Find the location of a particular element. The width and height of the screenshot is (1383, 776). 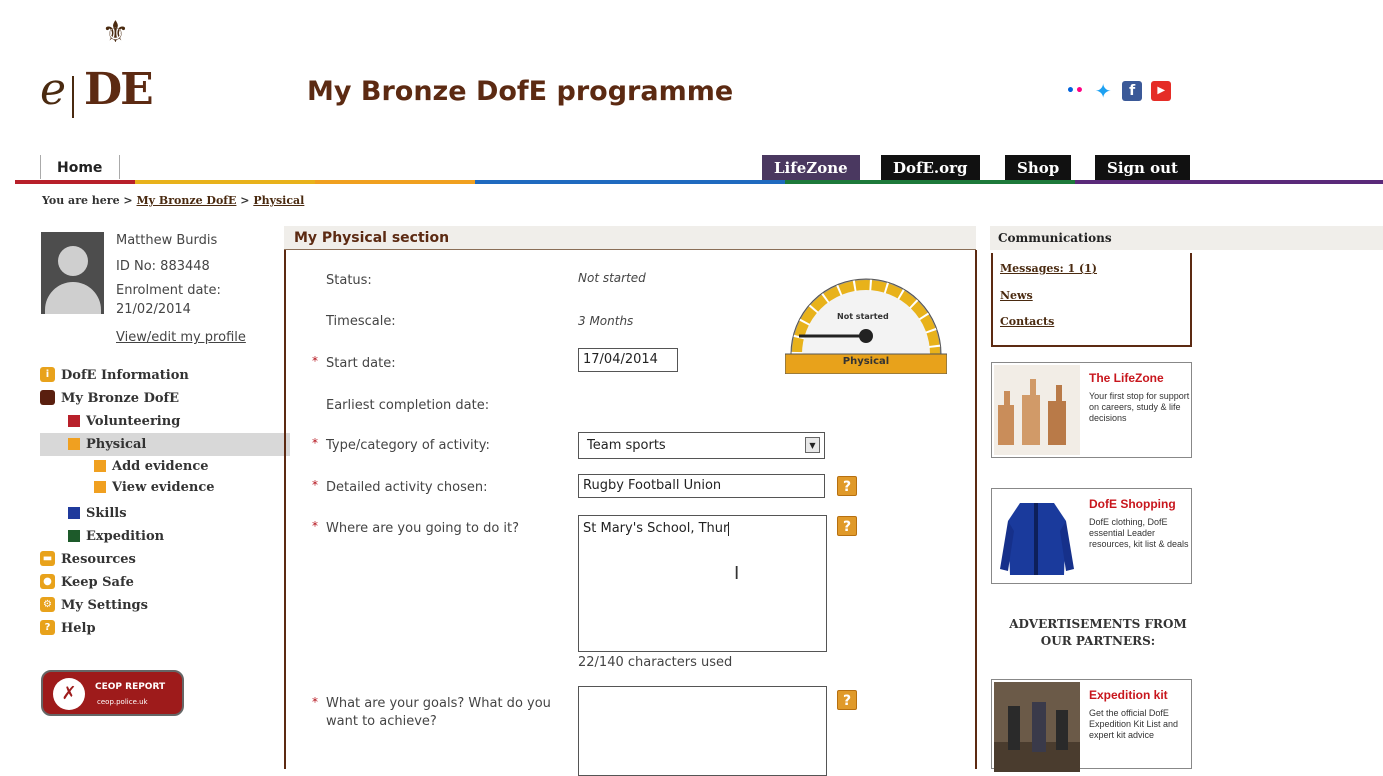

nav-lifezone: LifeZone is located at coordinates (811, 168).